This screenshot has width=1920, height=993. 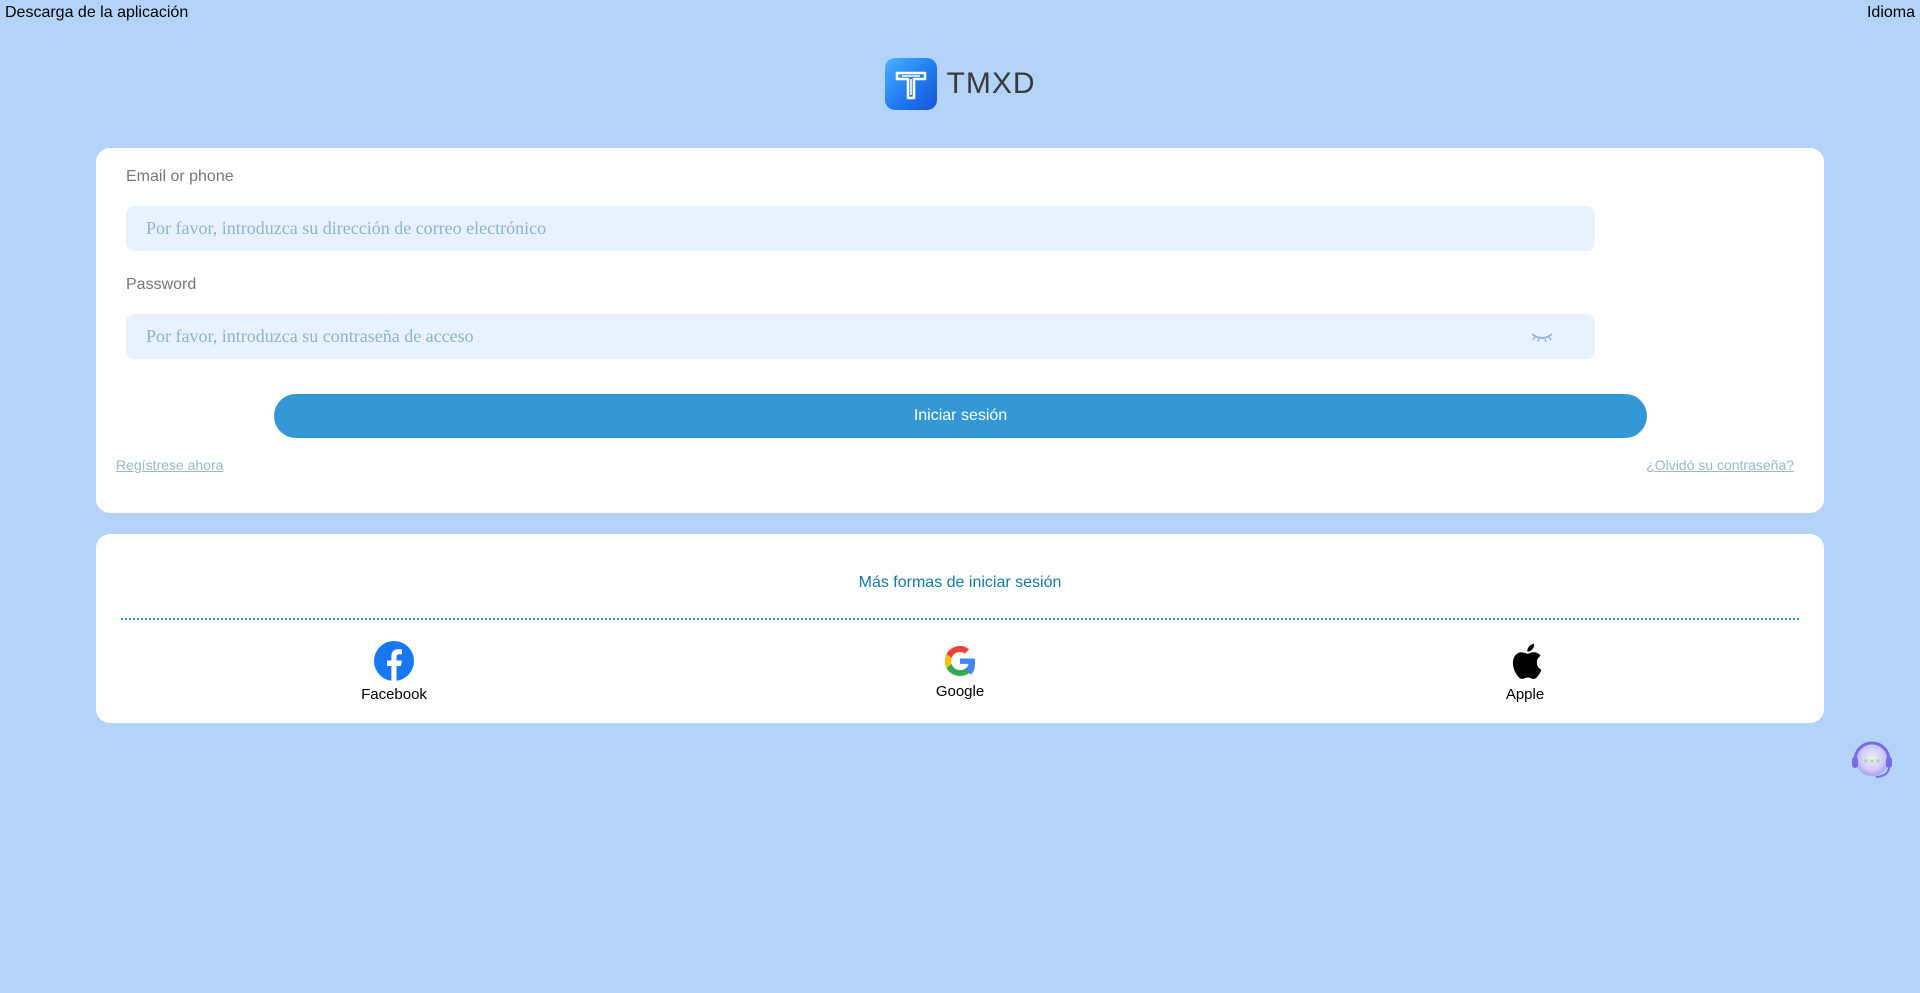 I want to click on apple-icon, so click(x=1525, y=661).